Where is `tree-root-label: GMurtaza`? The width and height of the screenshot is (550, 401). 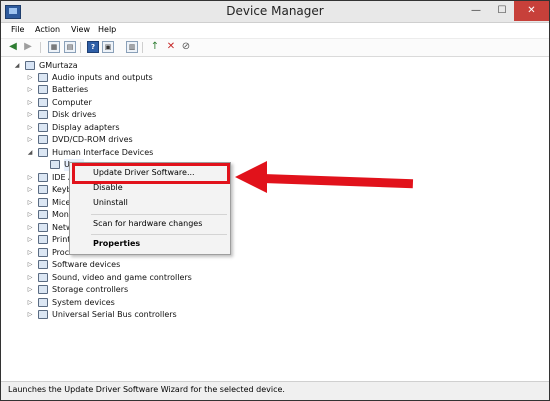
tree-root-label: GMurtaza is located at coordinates (58, 65).